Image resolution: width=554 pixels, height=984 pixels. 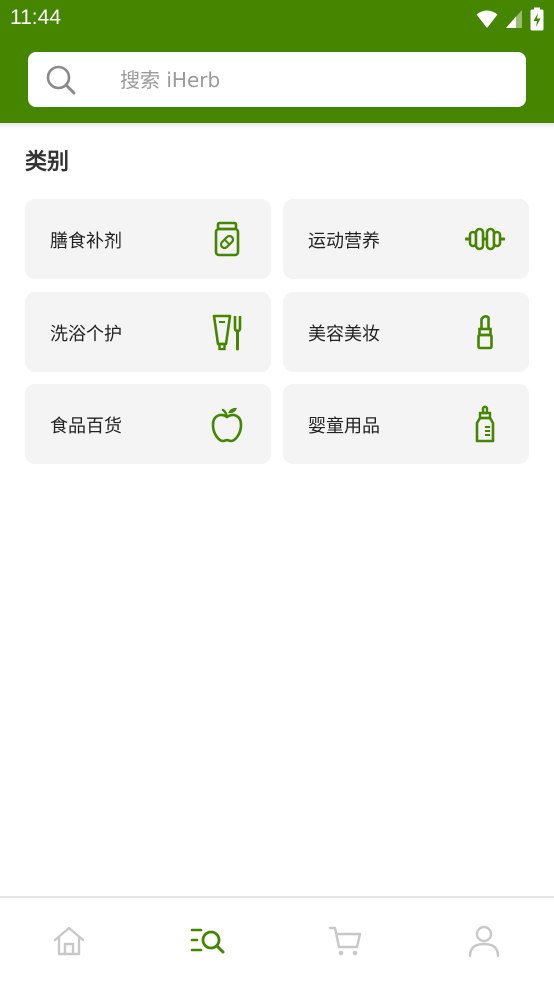 I want to click on category-label: 美容美妆, so click(x=344, y=334).